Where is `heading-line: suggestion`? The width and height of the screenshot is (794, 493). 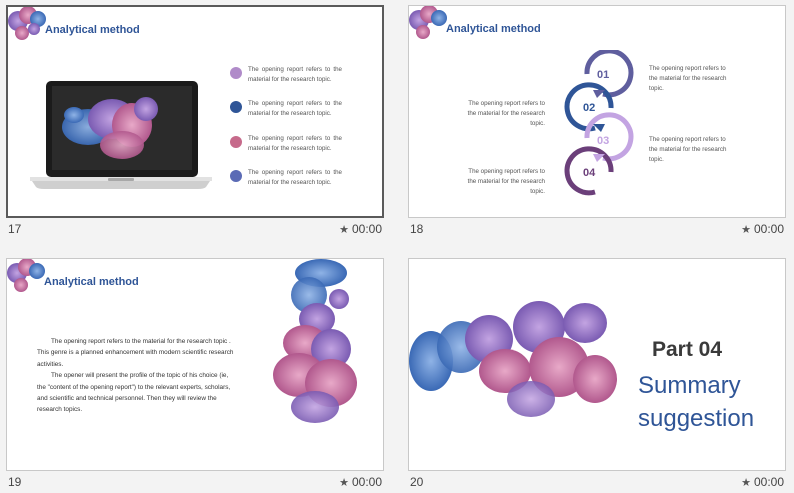 heading-line: suggestion is located at coordinates (696, 418).